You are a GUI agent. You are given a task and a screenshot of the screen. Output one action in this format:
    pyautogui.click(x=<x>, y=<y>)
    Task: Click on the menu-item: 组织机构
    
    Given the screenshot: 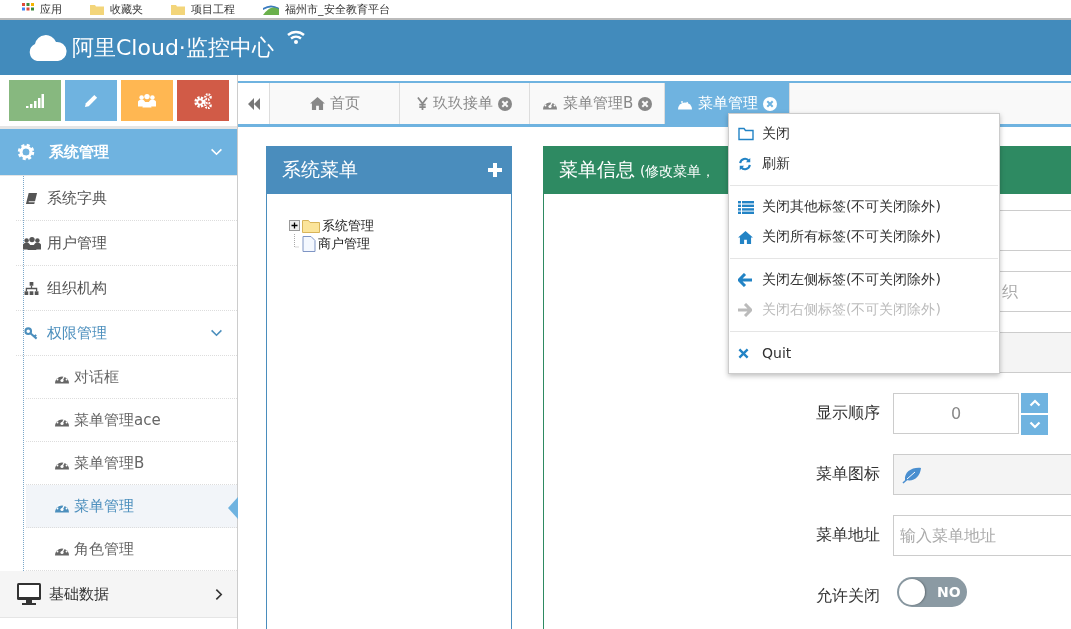 What is the action you would take?
    pyautogui.click(x=126, y=288)
    